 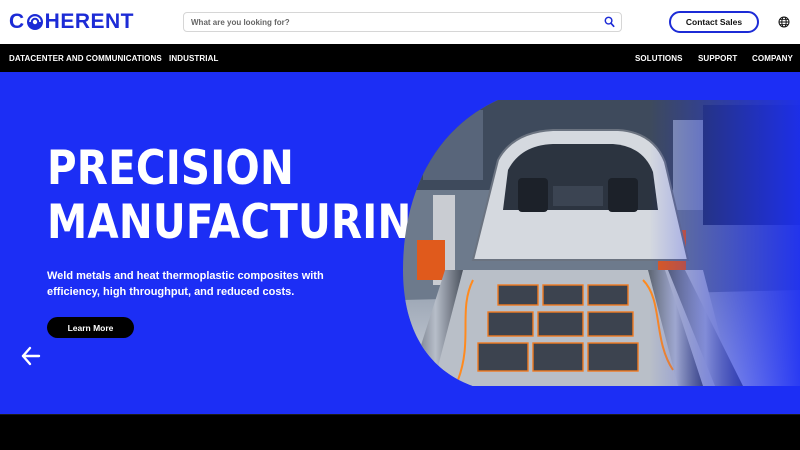 I want to click on below-hero-section, so click(x=400, y=432).